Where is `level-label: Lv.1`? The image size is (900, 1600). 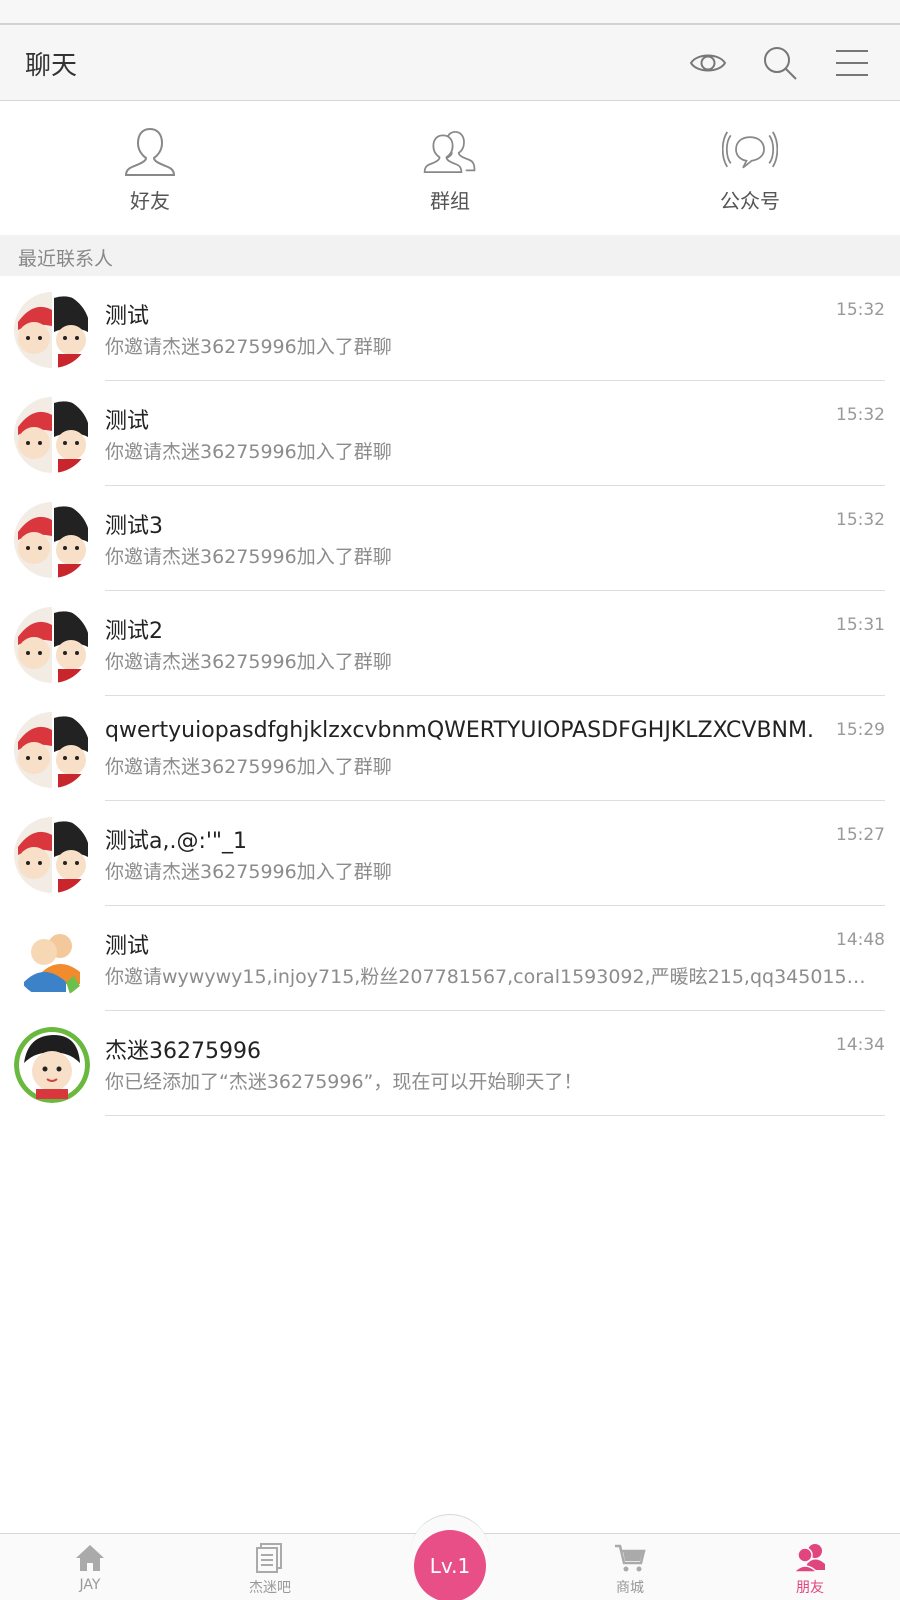
level-label: Lv.1 is located at coordinates (450, 1566).